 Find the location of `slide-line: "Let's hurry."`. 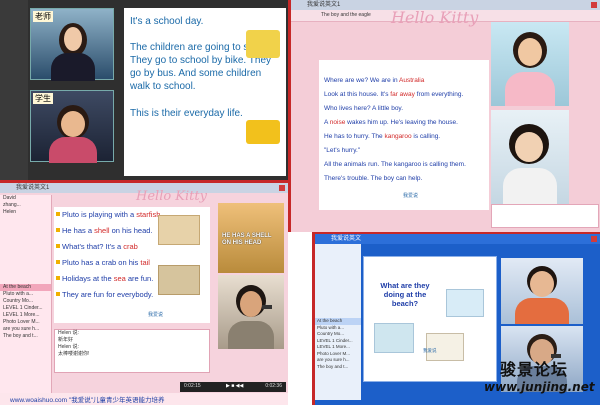

slide-line: "Let's hurry." is located at coordinates (342, 150).